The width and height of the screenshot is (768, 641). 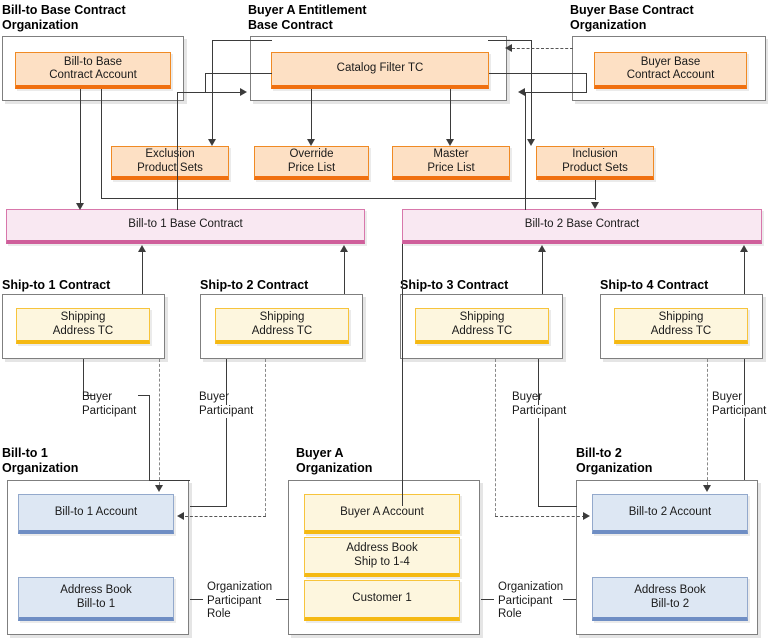 What do you see at coordinates (40, 460) in the screenshot?
I see `group-label-billto-1-org: Bill-to 1 Organization` at bounding box center [40, 460].